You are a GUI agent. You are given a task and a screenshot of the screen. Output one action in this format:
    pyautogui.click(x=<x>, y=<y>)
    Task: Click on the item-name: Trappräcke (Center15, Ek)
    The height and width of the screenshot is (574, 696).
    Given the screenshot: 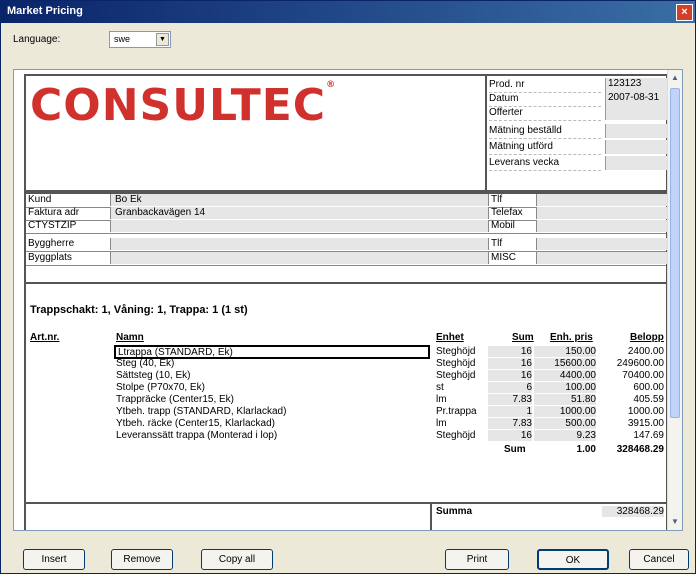 What is the action you would take?
    pyautogui.click(x=175, y=399)
    